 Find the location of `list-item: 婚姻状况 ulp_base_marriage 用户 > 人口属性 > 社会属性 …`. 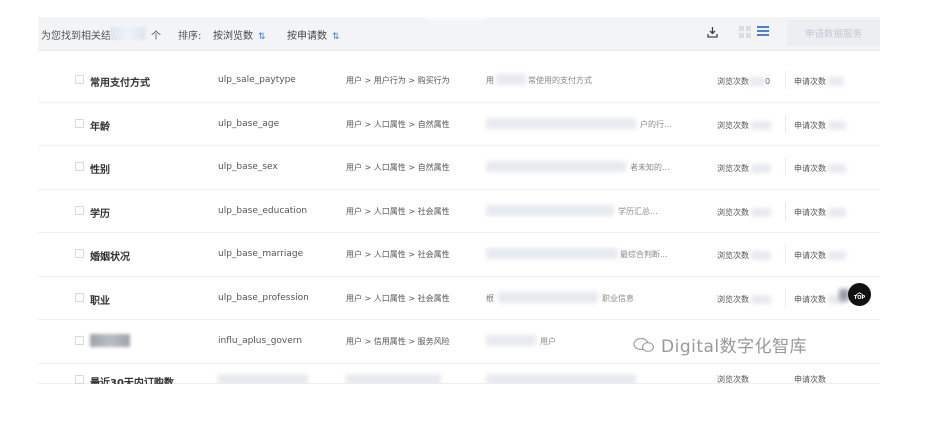

list-item: 婚姻状况 ulp_base_marriage 用户 > 人口属性 > 社会属性 … is located at coordinates (459, 255).